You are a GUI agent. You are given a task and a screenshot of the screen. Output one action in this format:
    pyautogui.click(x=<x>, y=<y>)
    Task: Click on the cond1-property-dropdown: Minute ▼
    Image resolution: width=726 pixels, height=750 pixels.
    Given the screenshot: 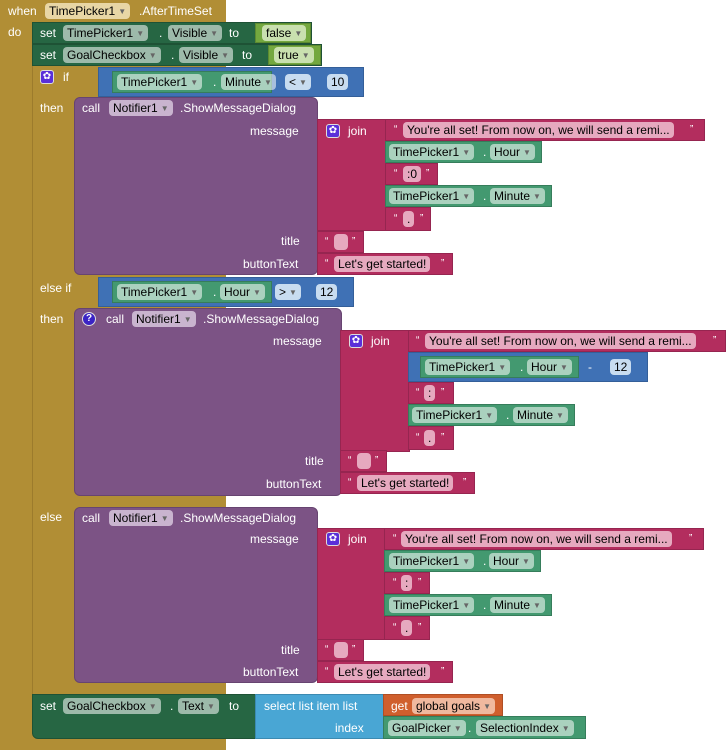 What is the action you would take?
    pyautogui.click(x=248, y=82)
    